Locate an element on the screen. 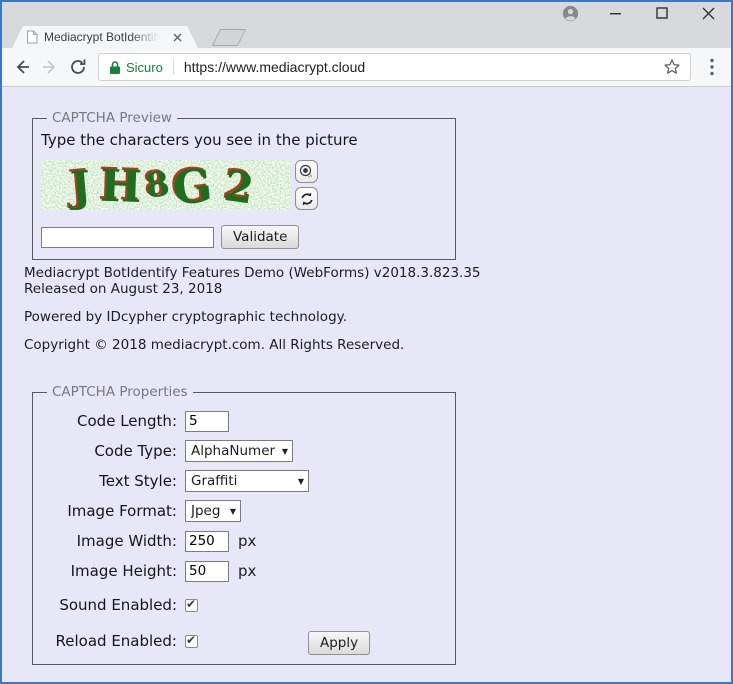 The image size is (733, 684). svg-text: H is located at coordinates (120, 185).